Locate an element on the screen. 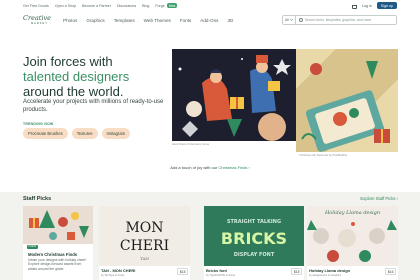 The width and height of the screenshot is (420, 280). product-author: by TanType in Fonts is located at coordinates (112, 275).